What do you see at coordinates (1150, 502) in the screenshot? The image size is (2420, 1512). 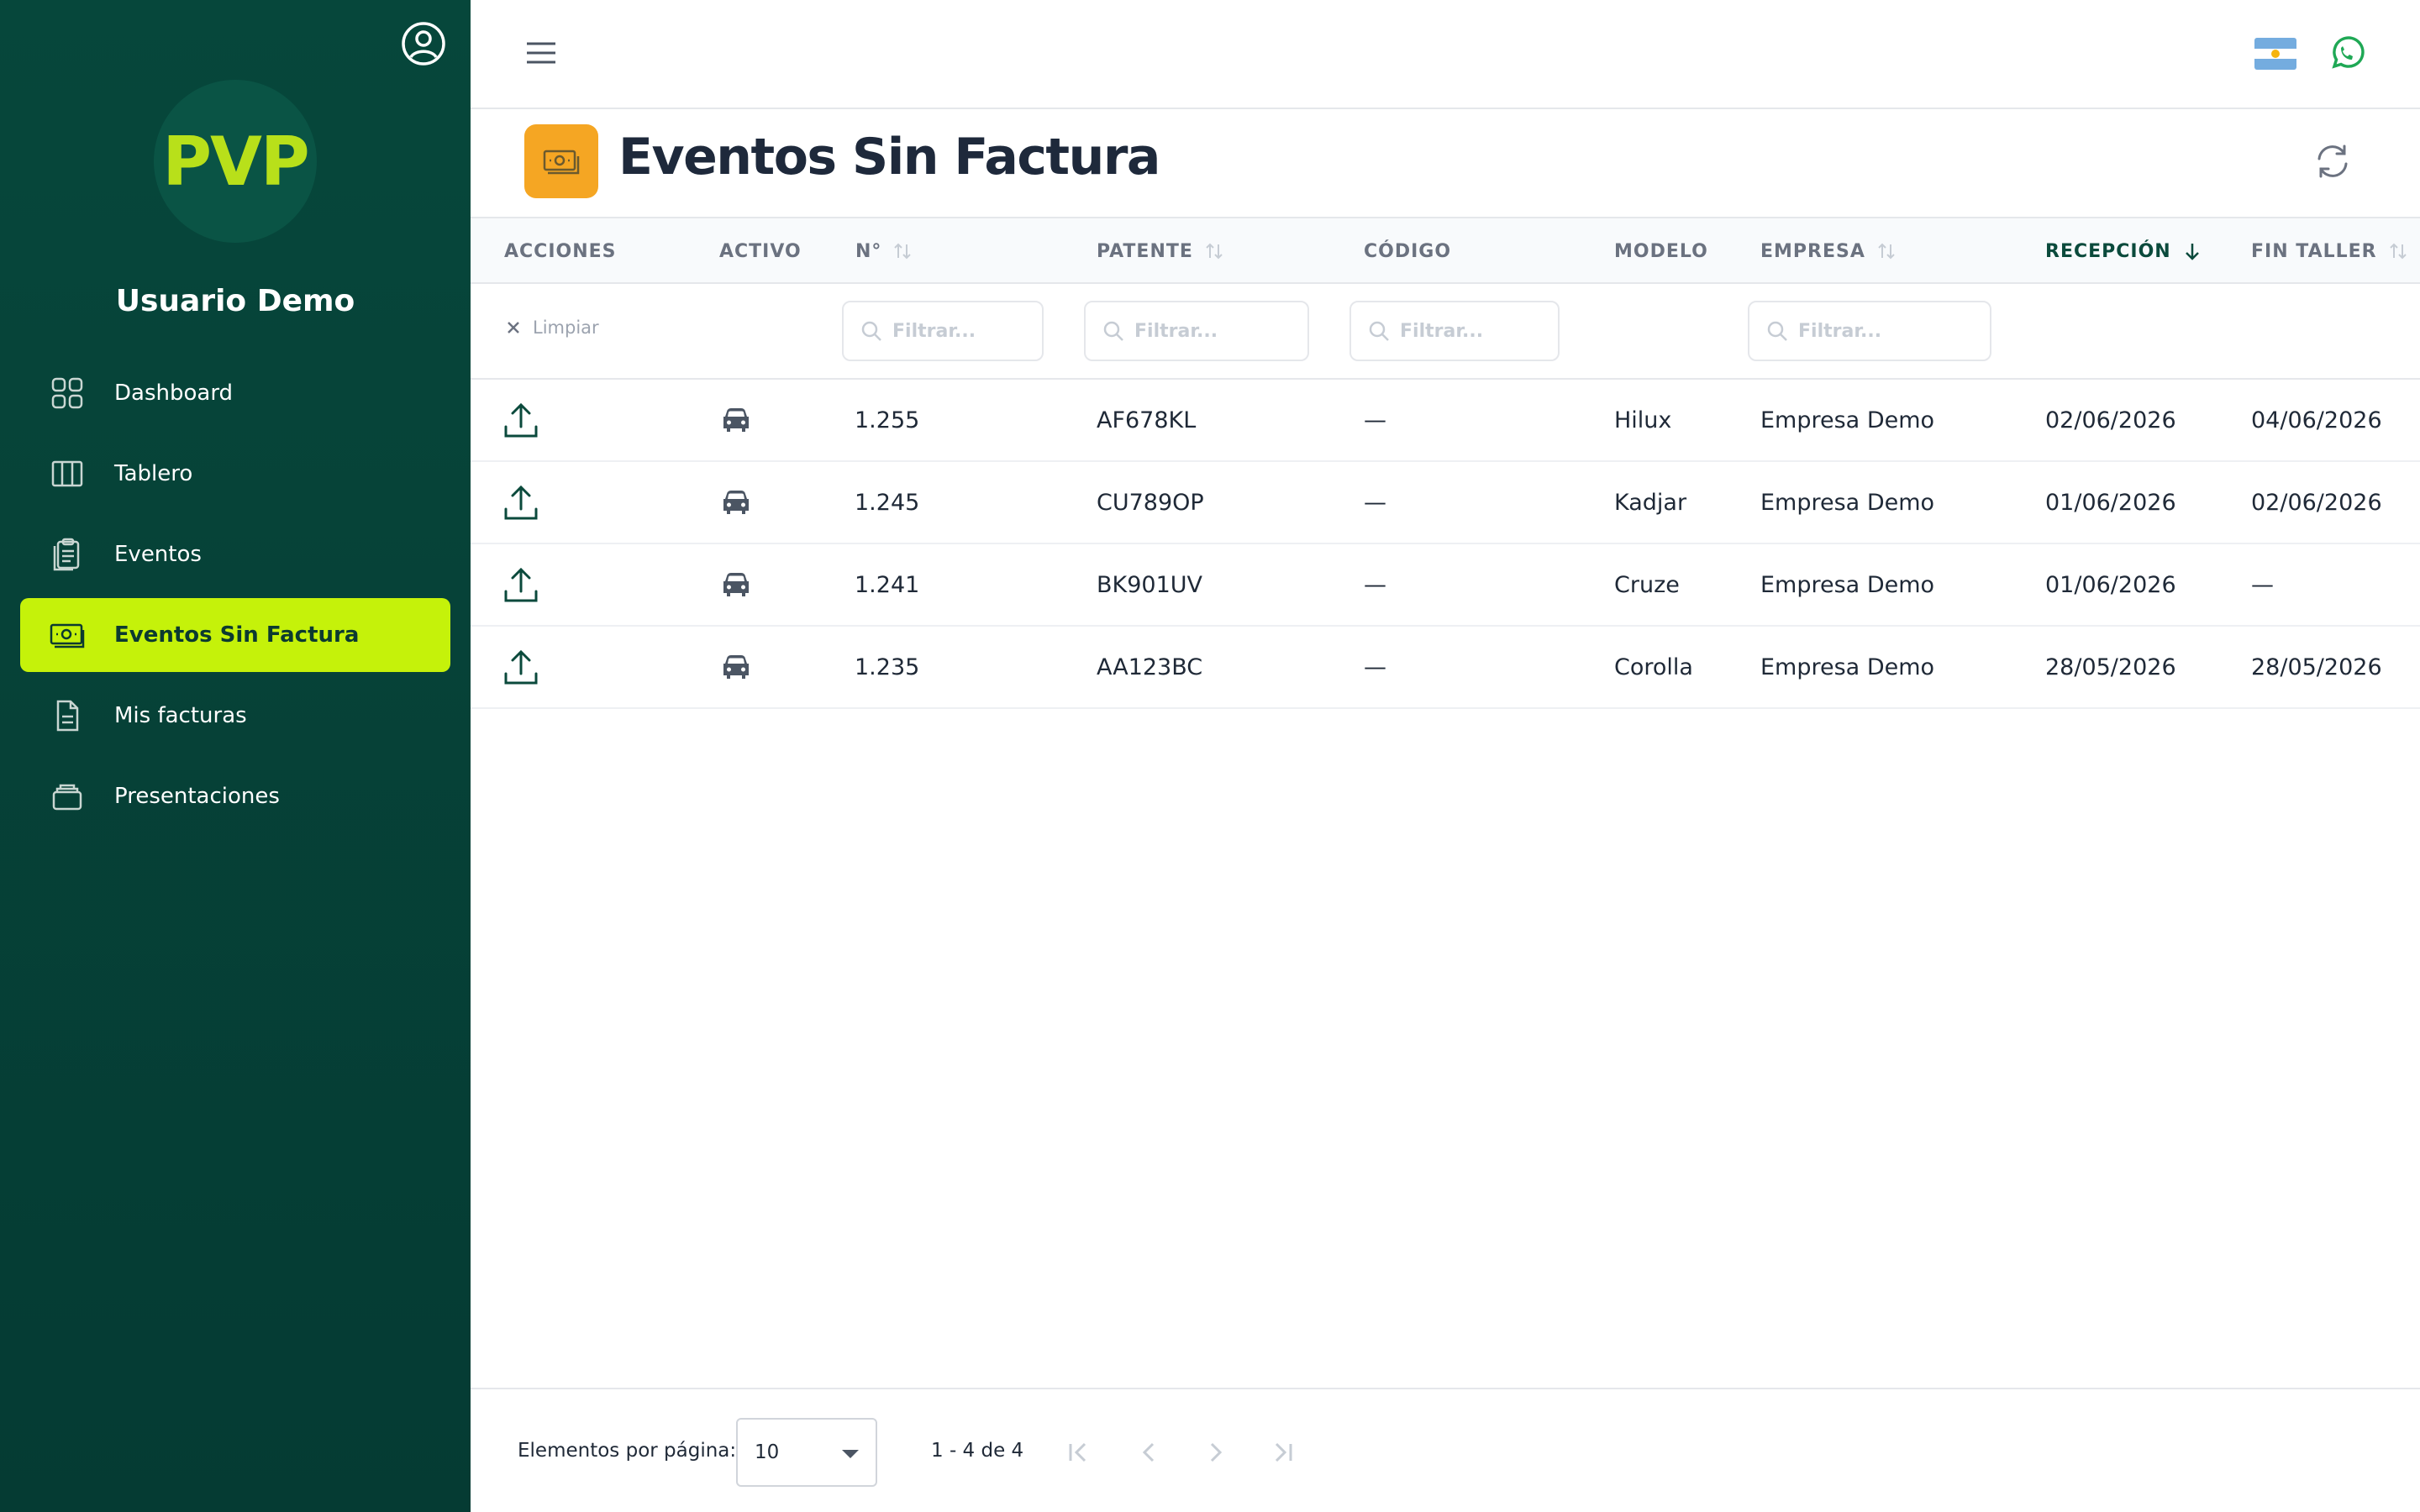 I see `cell-patente: CU789OP` at bounding box center [1150, 502].